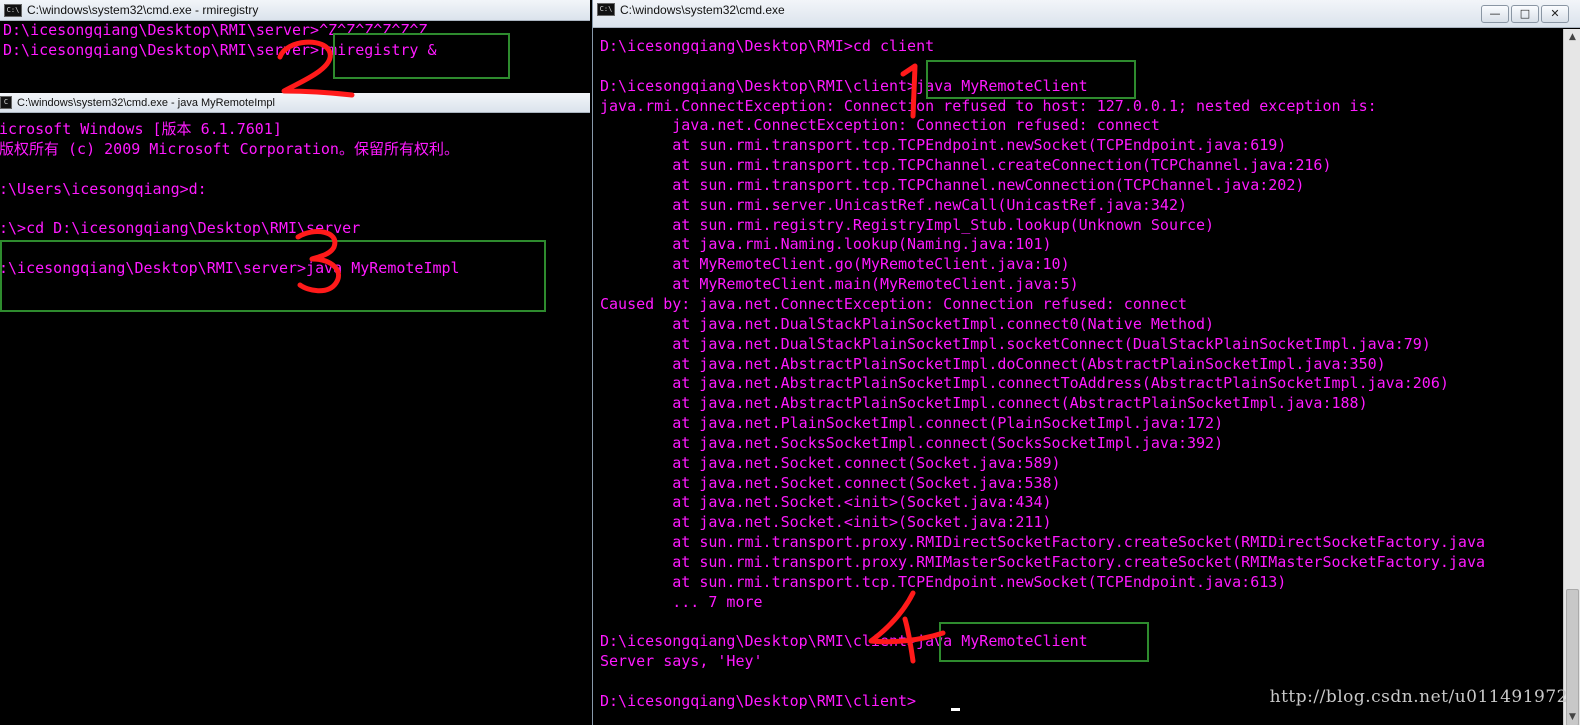 The width and height of the screenshot is (1580, 725). Describe the element at coordinates (1044, 642) in the screenshot. I see `highlight-box-client-second` at that location.